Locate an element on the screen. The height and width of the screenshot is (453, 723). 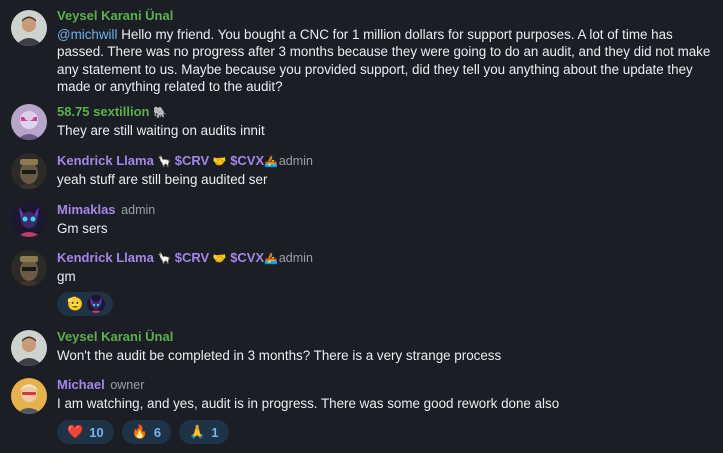
saluting-face-emoji-icon: 🫡 is located at coordinates (75, 304).